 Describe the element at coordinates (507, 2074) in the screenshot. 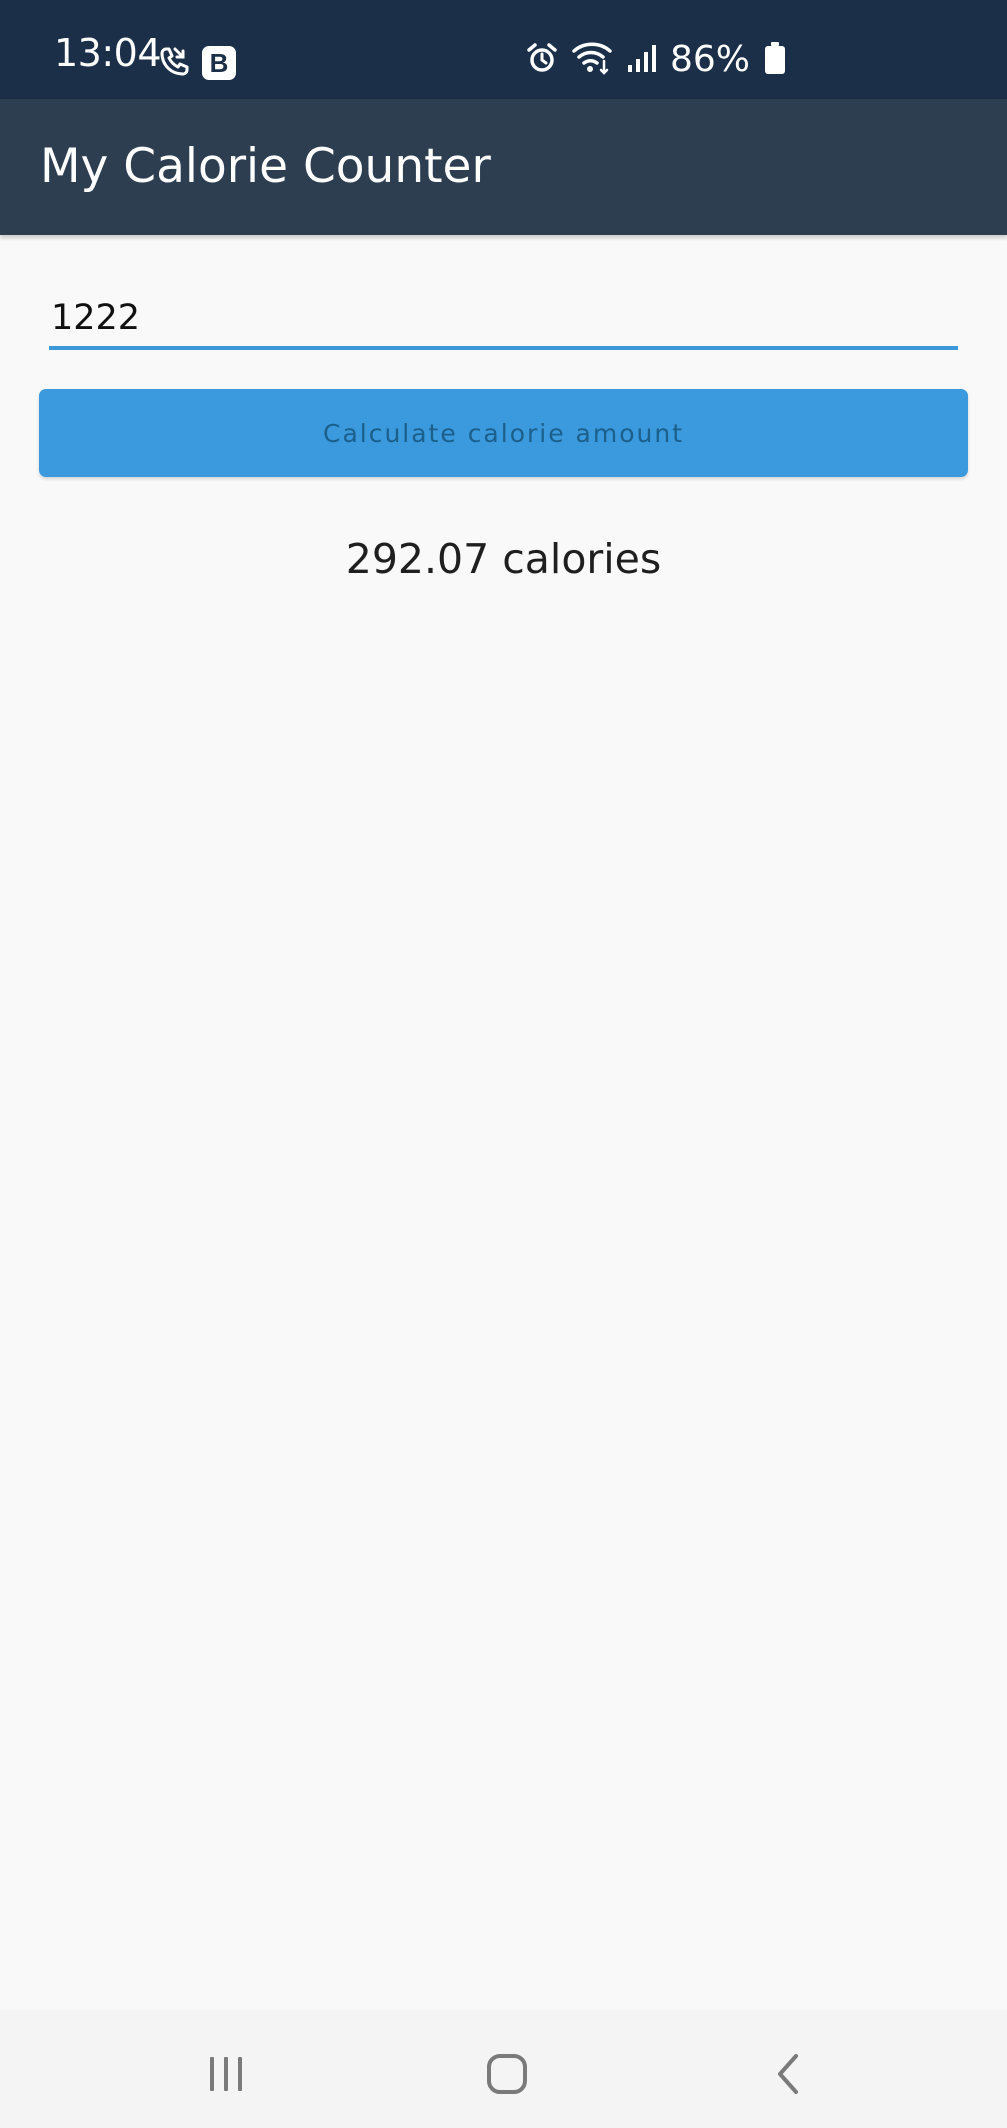

I see `home-icon` at that location.